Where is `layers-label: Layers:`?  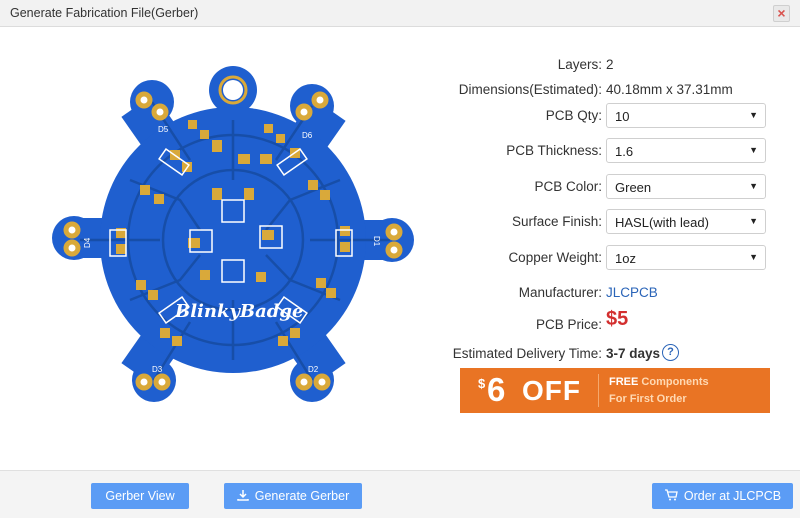 layers-label: Layers: is located at coordinates (579, 64).